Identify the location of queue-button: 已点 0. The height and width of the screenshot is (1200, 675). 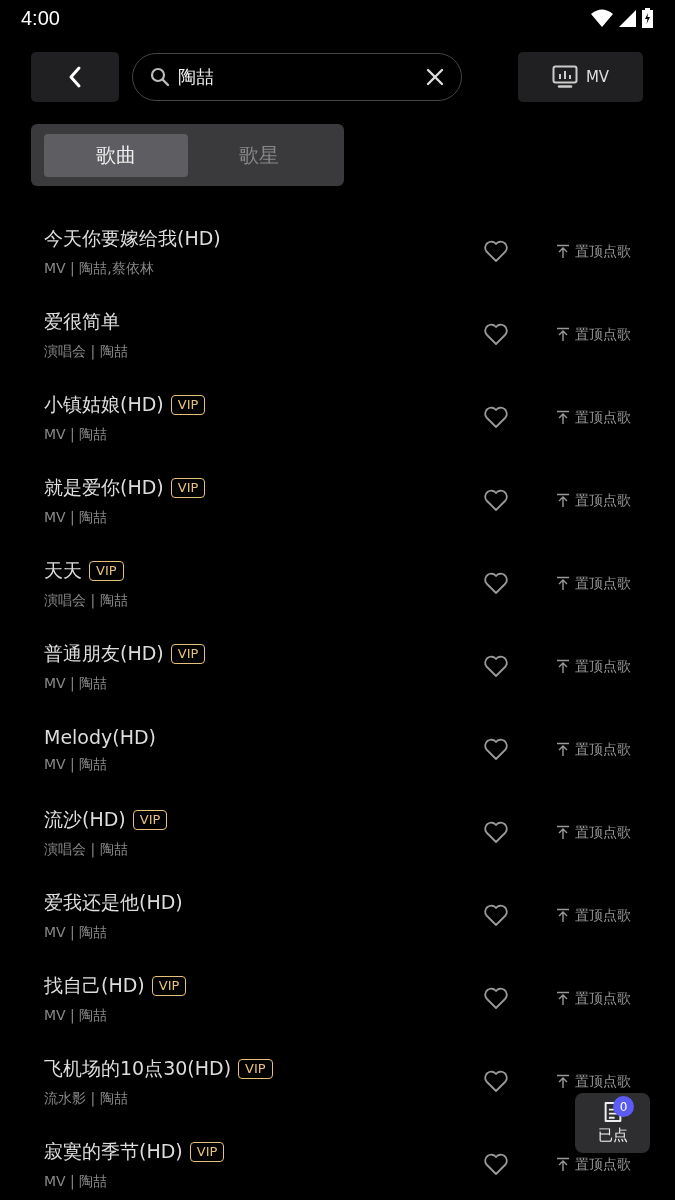
(612, 1123).